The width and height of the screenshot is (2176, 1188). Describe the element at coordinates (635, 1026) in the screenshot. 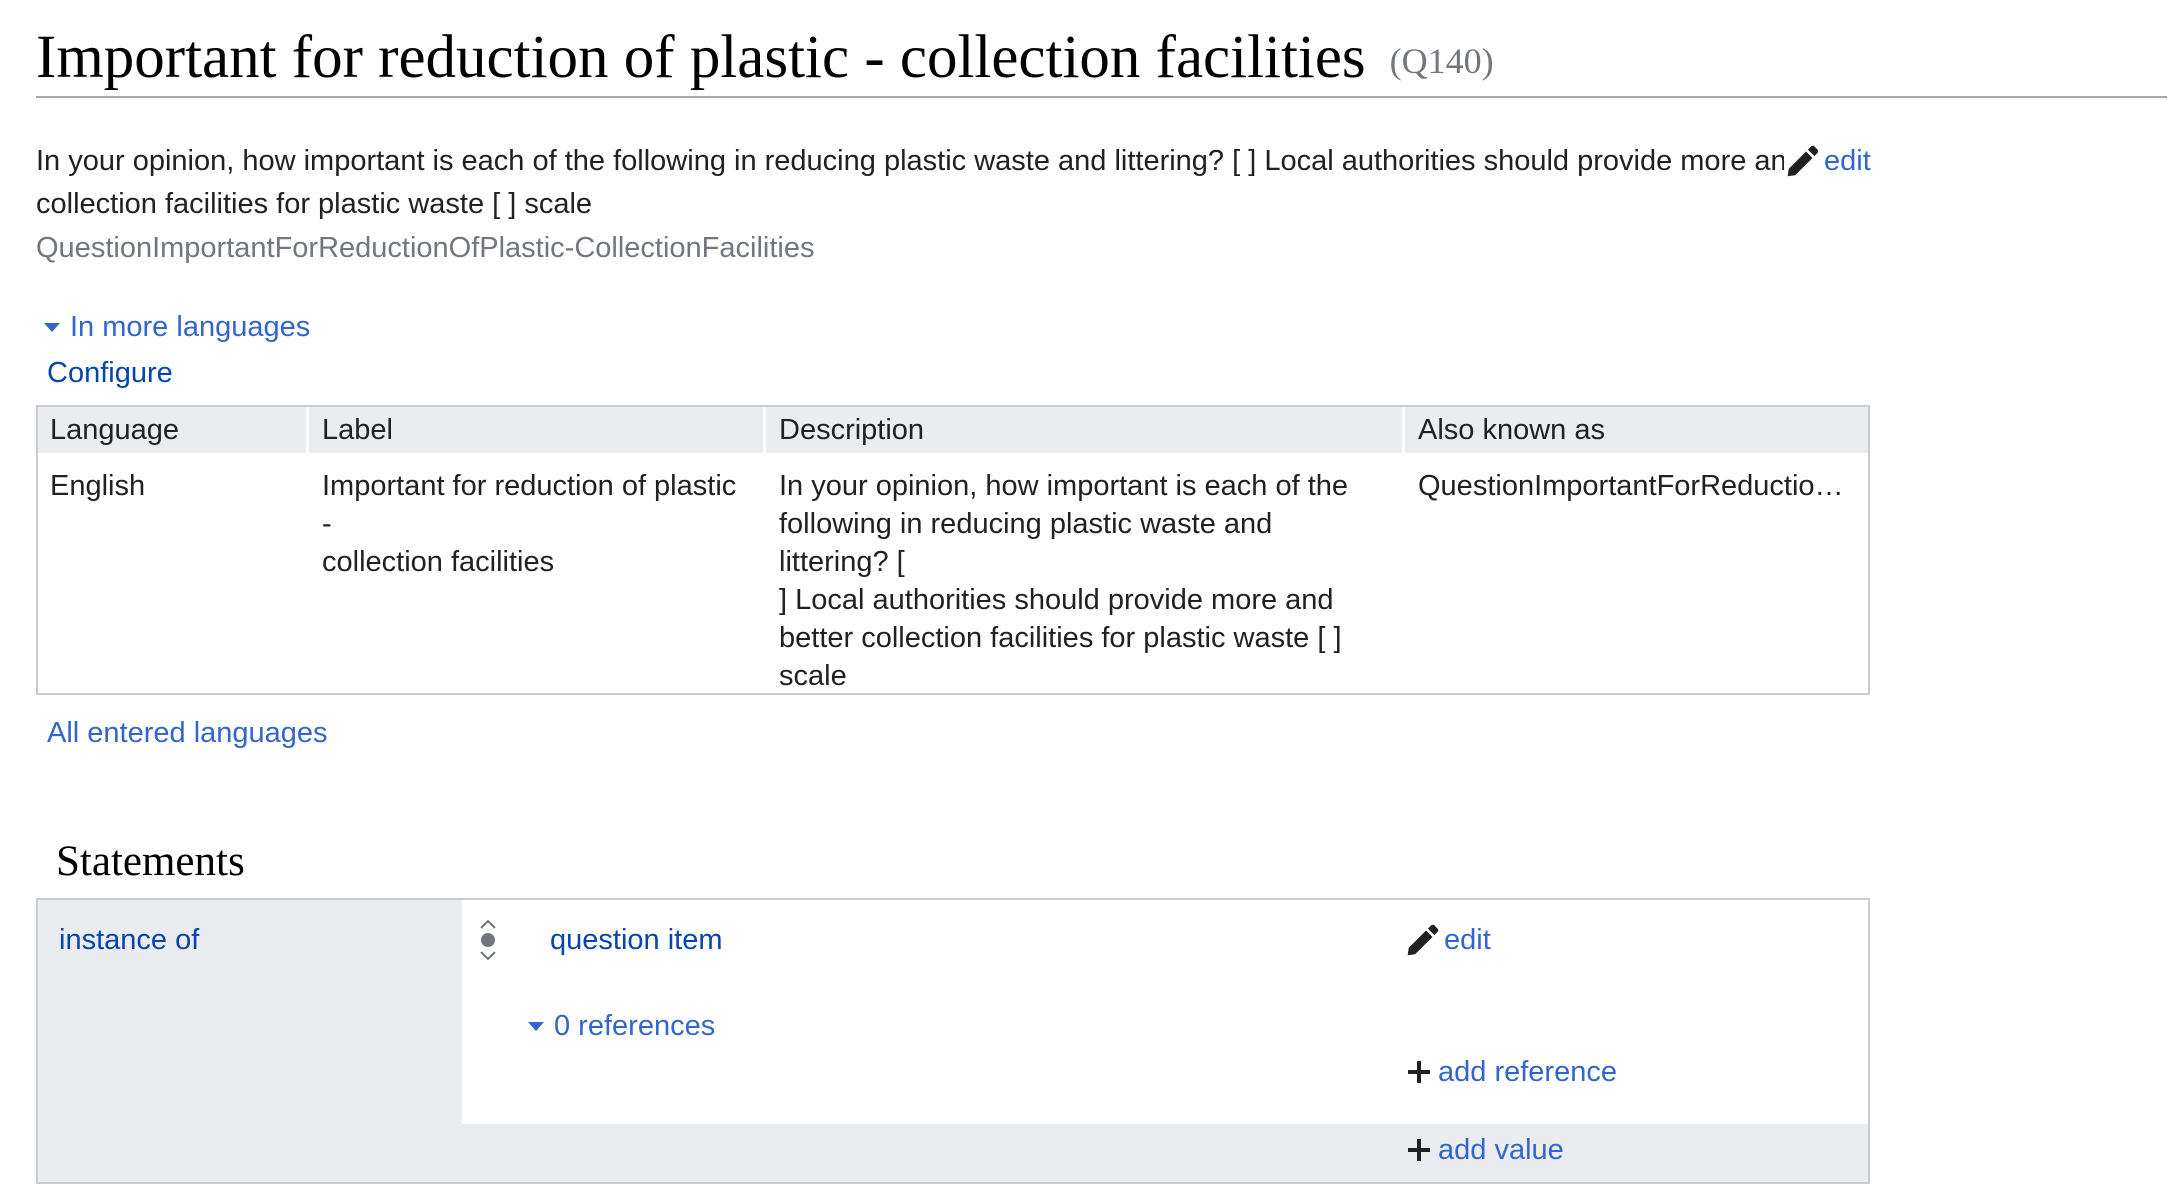

I see `references-label: 0 references` at that location.